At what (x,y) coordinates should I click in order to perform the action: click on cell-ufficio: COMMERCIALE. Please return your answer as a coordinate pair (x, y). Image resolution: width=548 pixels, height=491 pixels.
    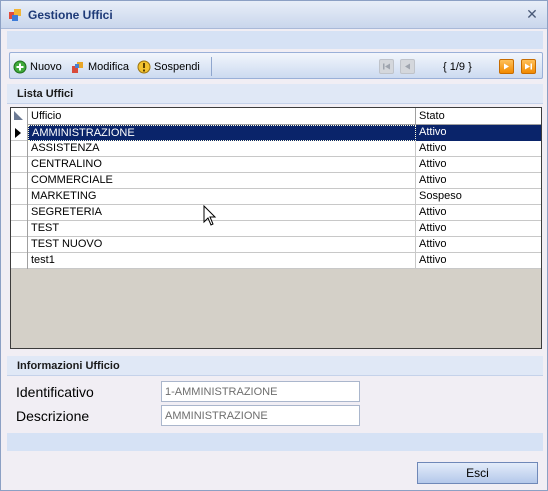
    Looking at the image, I should click on (222, 181).